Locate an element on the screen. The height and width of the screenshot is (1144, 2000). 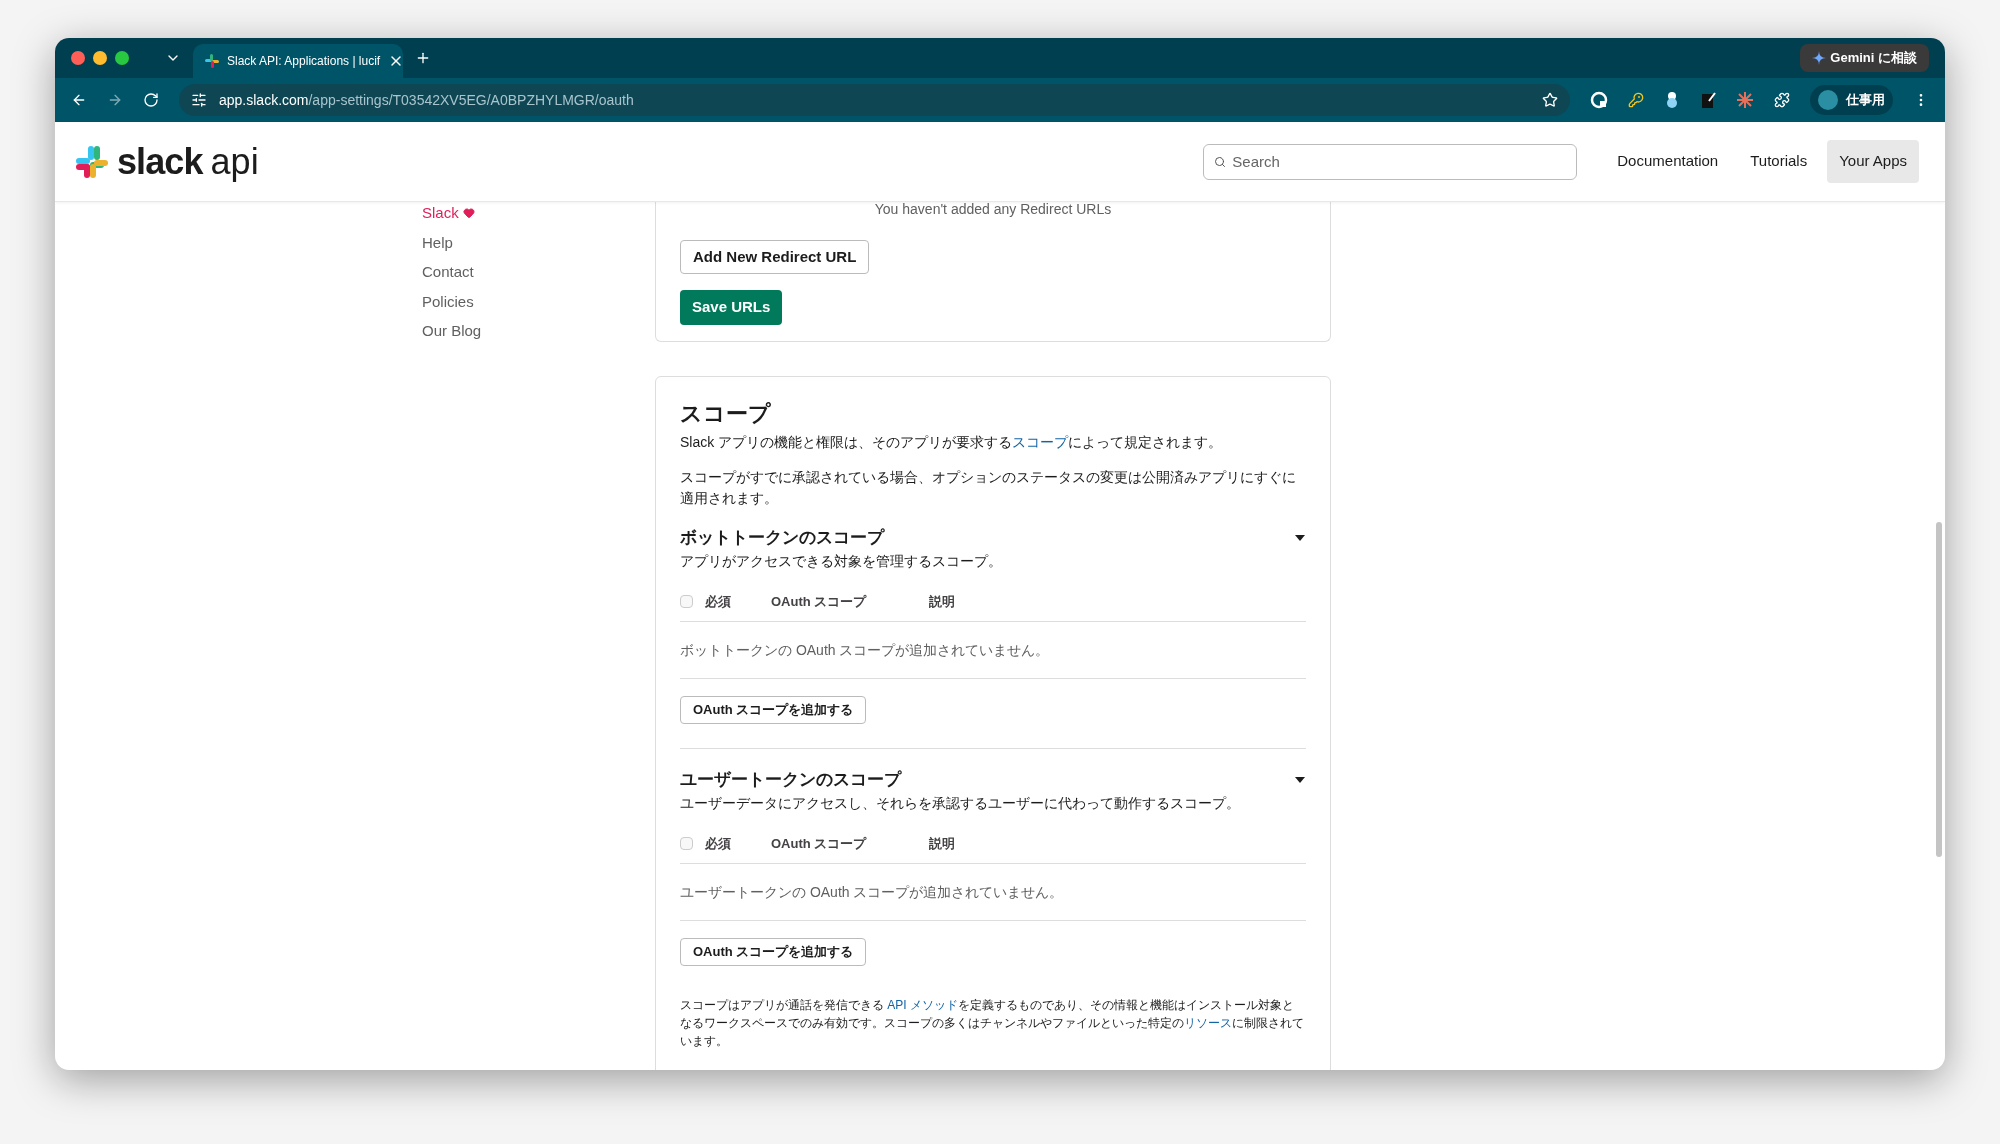
scopes-intro: Slack アプリの機能と権限は、そのアプリが要求する スコープによって規定されます。 is located at coordinates (952, 442).